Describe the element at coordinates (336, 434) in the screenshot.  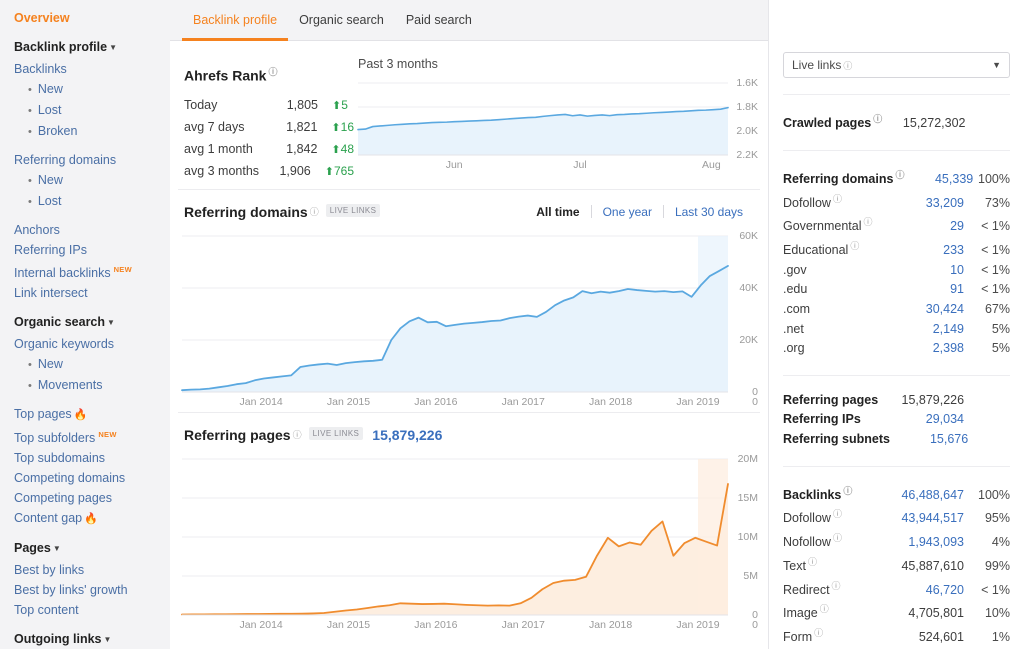
I see `live-links-chip: LIVE LINKS` at that location.